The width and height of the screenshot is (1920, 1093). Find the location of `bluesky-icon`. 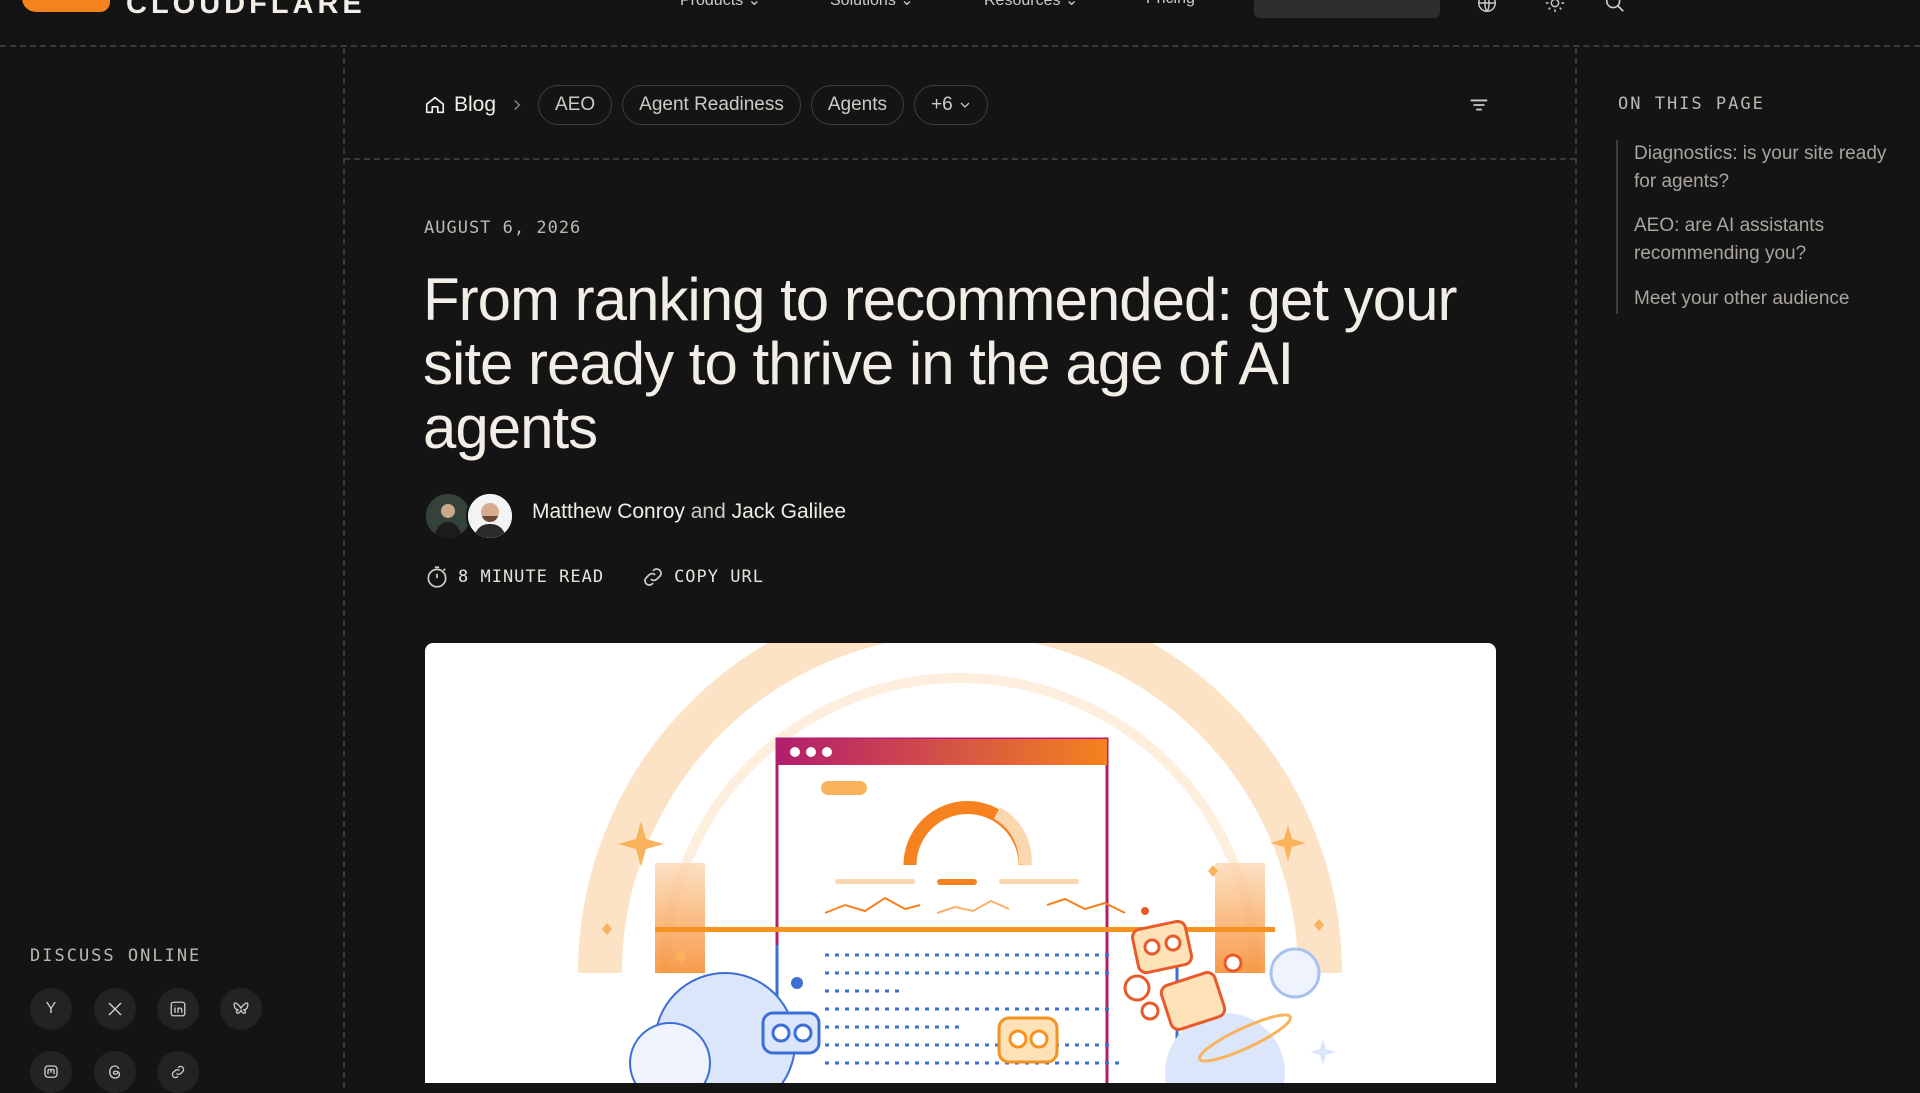

bluesky-icon is located at coordinates (241, 1008).